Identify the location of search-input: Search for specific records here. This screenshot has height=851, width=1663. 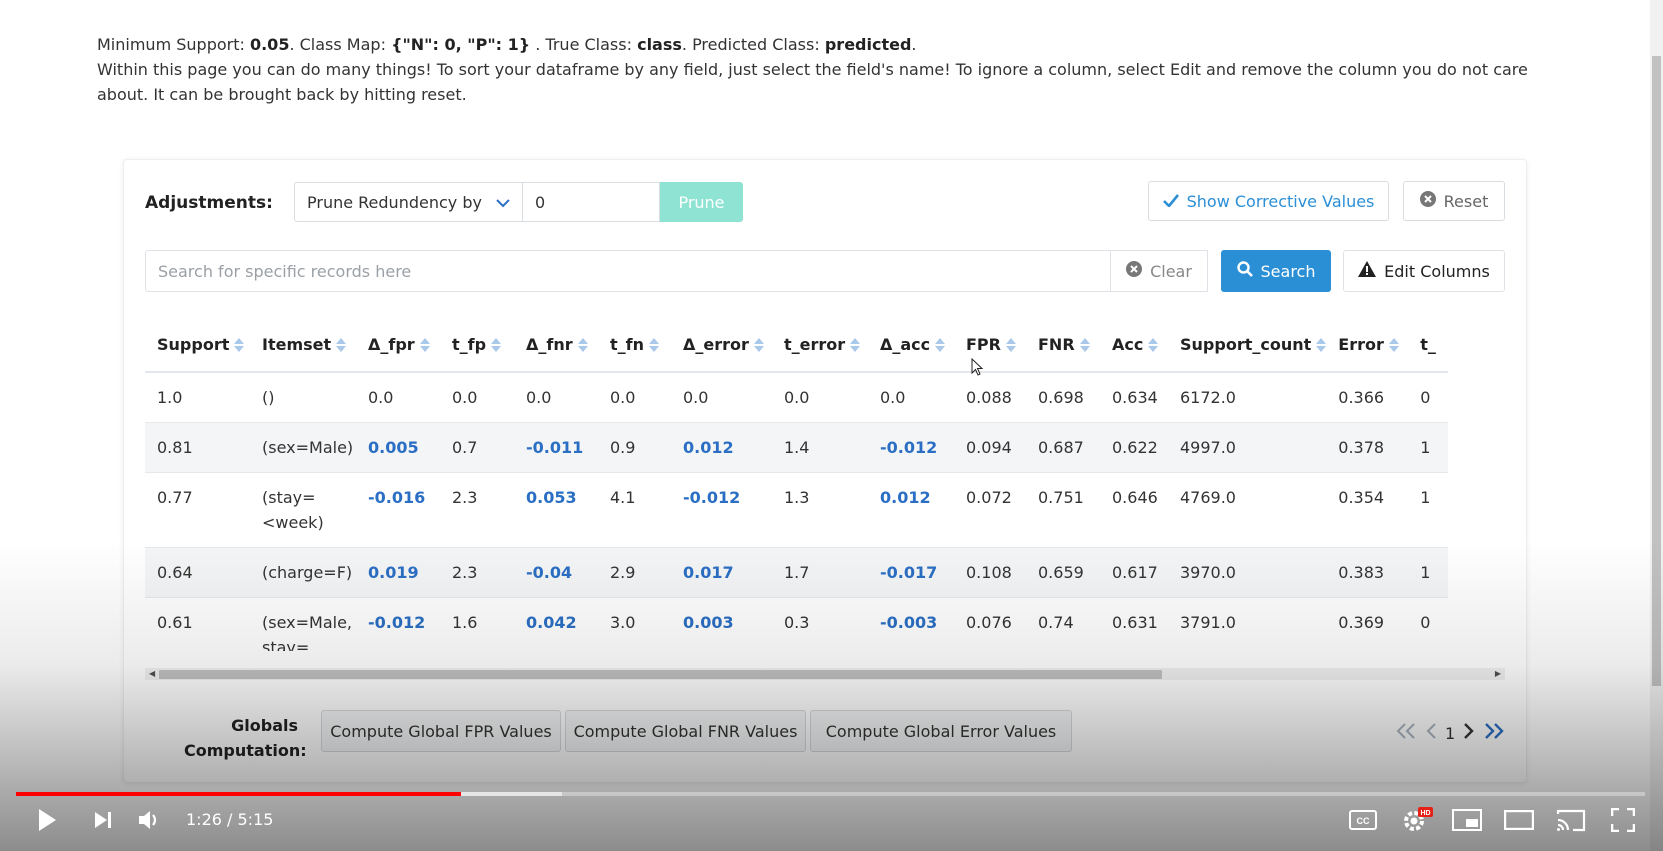
(628, 271).